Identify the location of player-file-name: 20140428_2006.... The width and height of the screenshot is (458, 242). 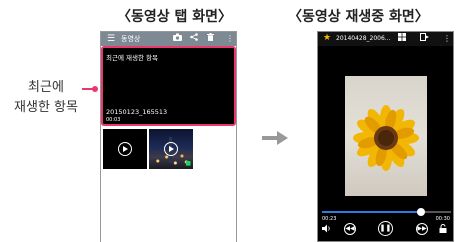
(363, 38).